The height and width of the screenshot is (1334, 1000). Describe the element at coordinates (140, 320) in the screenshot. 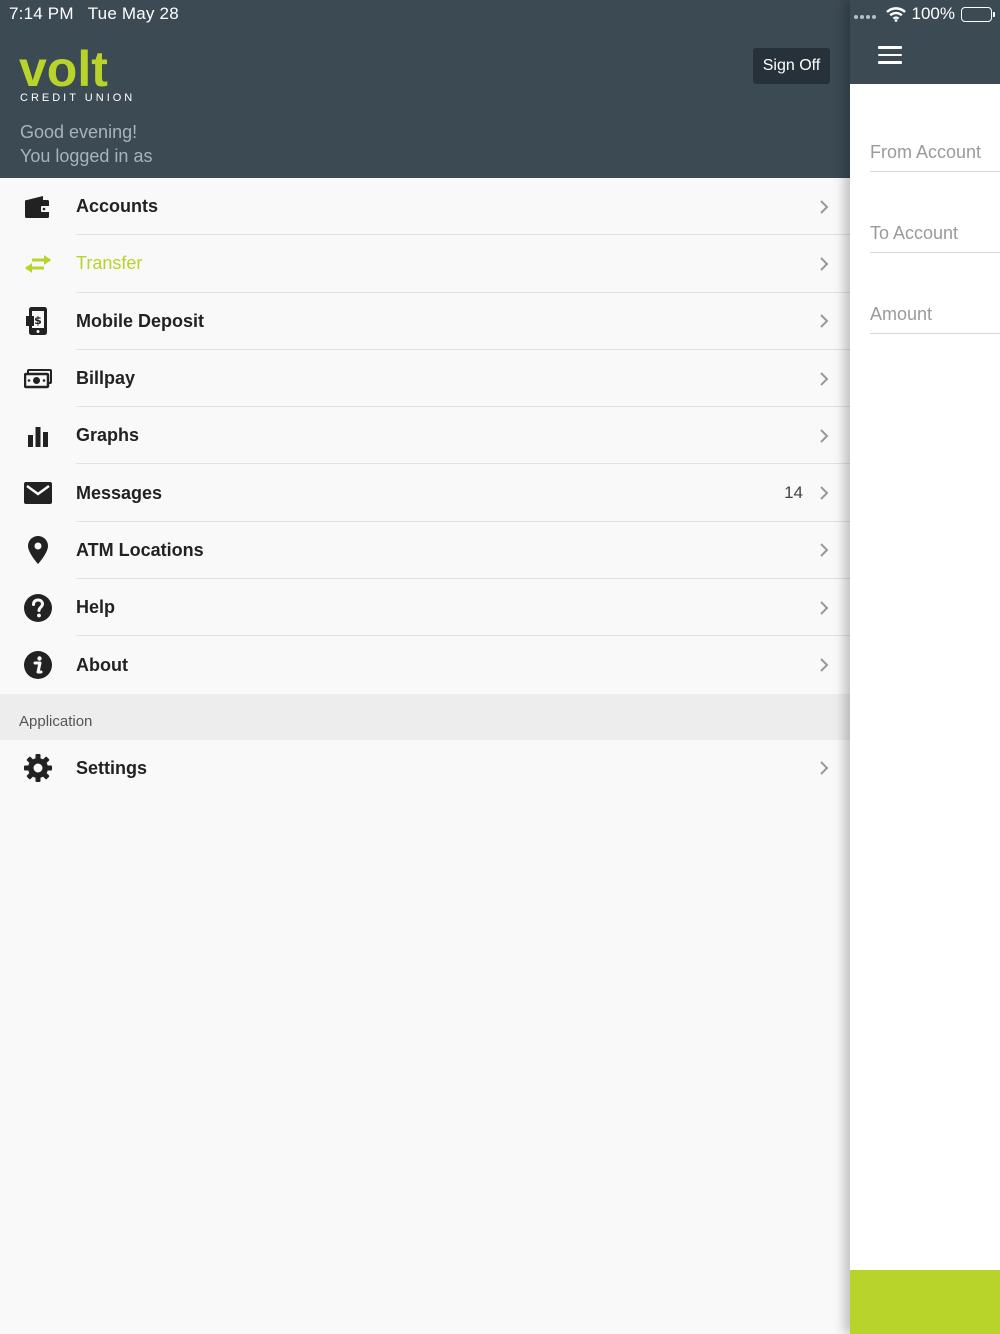

I see `menu-label-mobile-deposit: Mobile Deposit` at that location.